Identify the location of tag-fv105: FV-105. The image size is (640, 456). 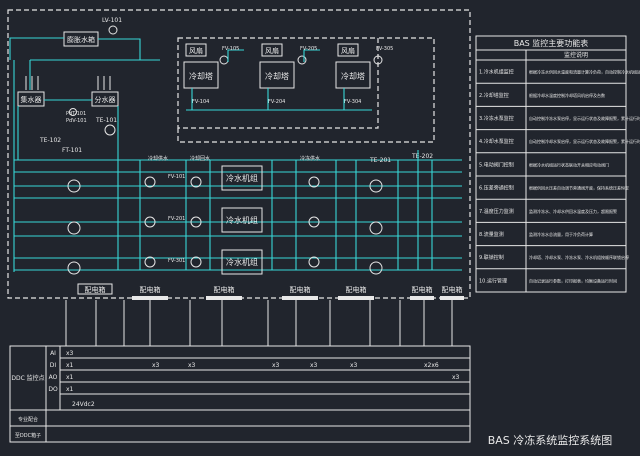
(230, 49).